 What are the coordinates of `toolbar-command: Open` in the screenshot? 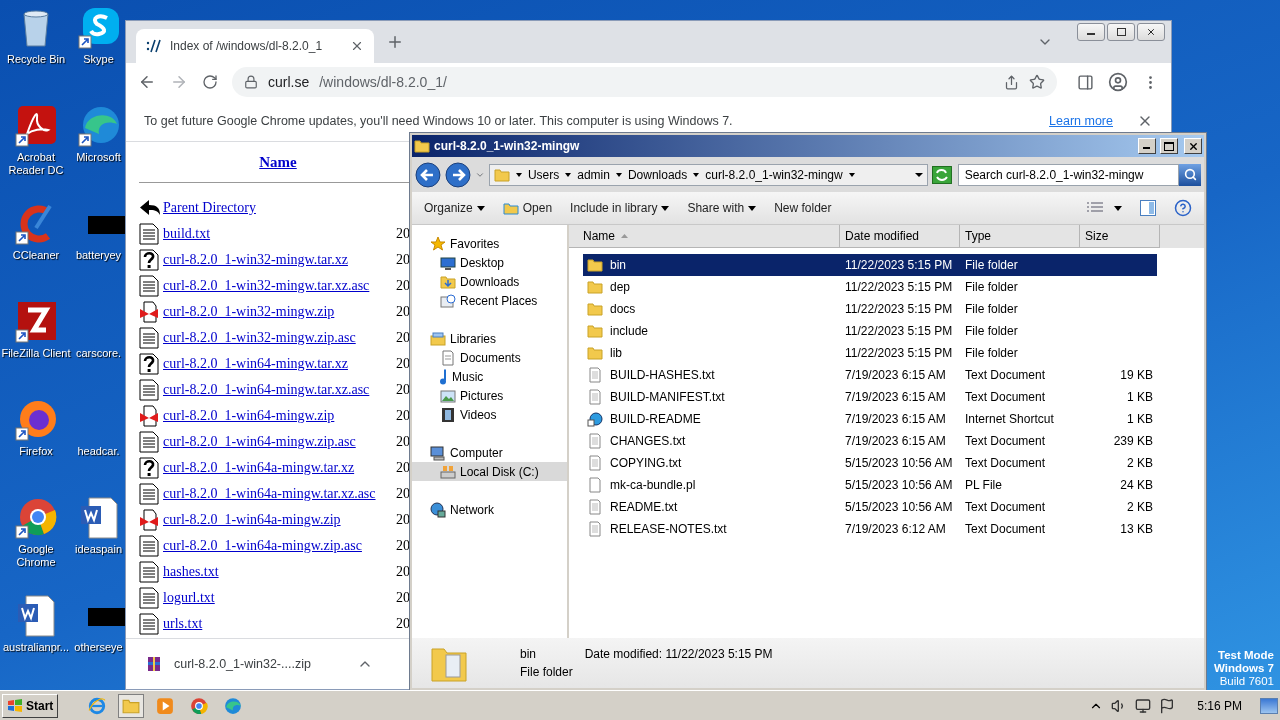 It's located at (527, 208).